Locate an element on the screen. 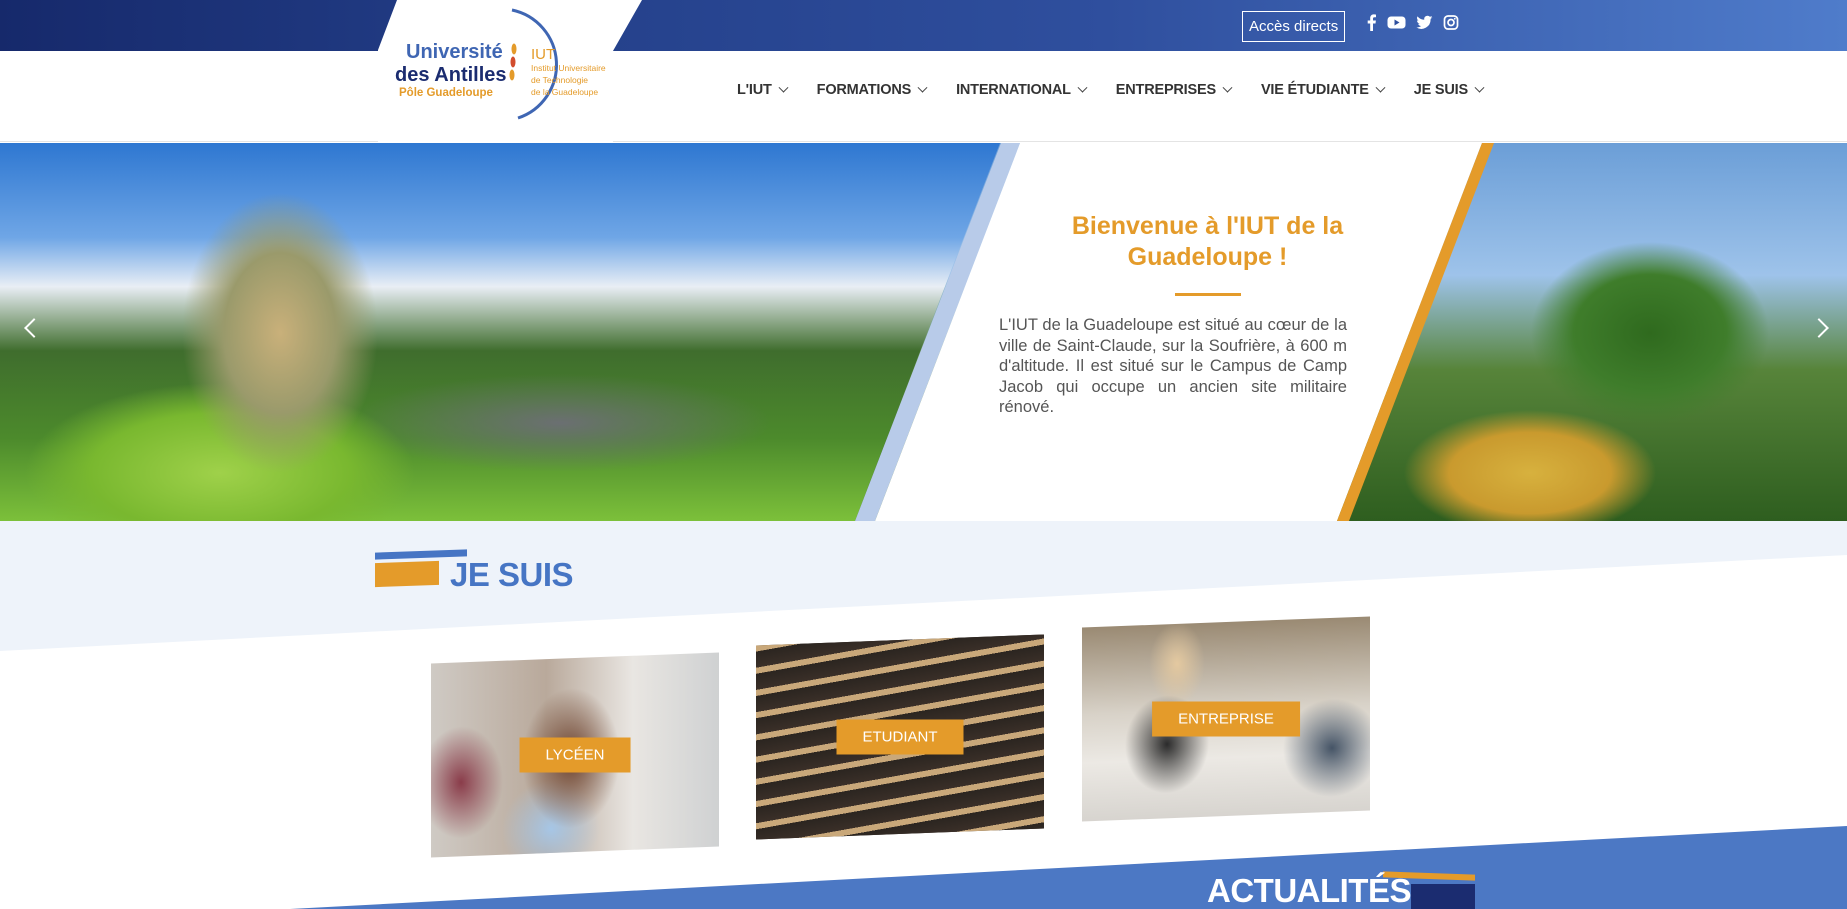  entreprise-button: ENTREPRISE is located at coordinates (1226, 719).